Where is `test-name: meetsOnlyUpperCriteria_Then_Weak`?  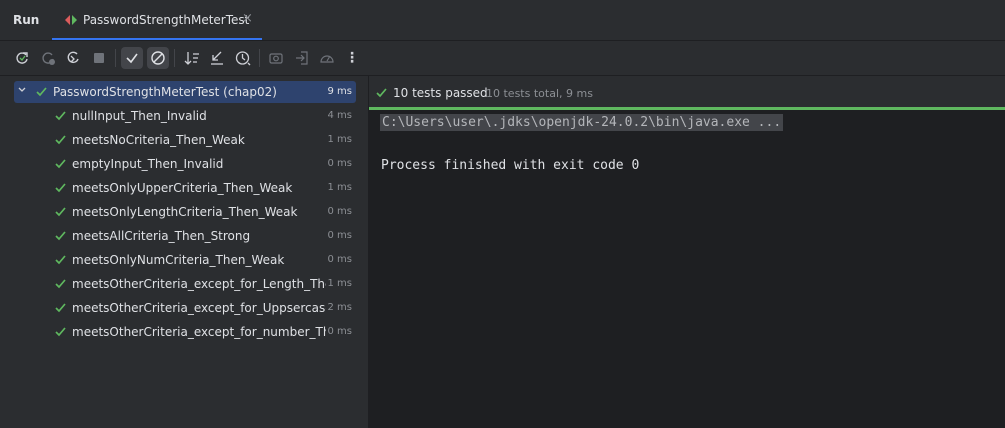 test-name: meetsOnlyUpperCriteria_Then_Weak is located at coordinates (182, 188).